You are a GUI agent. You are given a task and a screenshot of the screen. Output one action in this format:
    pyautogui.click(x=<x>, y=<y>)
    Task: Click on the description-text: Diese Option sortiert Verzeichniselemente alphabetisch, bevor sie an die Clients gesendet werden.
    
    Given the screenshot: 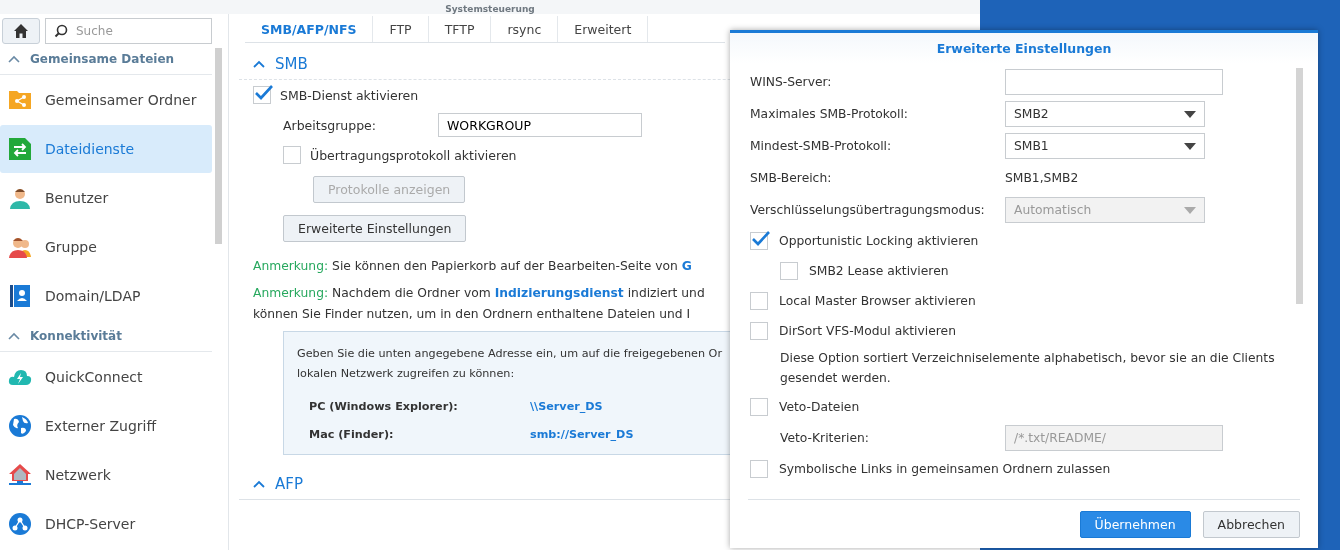 What is the action you would take?
    pyautogui.click(x=1028, y=368)
    